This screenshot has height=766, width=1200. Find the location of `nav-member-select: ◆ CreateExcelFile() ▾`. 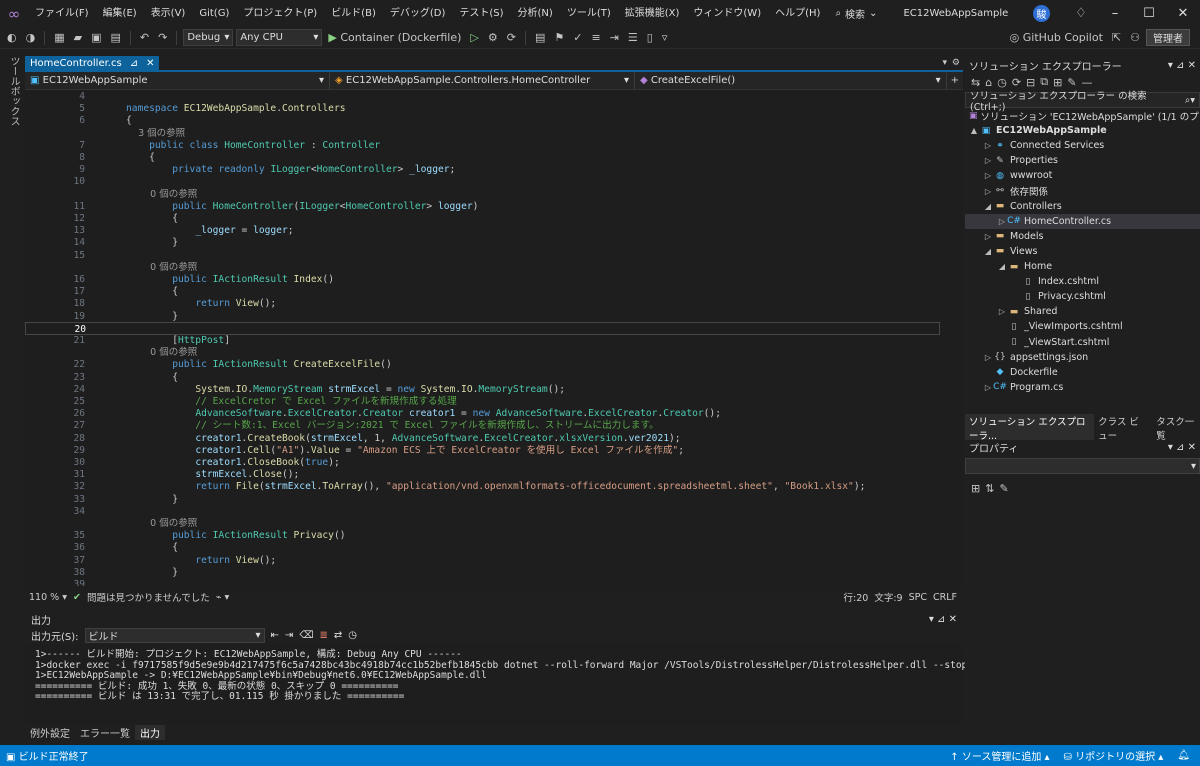

nav-member-select: ◆ CreateExcelFile() ▾ is located at coordinates (791, 80).